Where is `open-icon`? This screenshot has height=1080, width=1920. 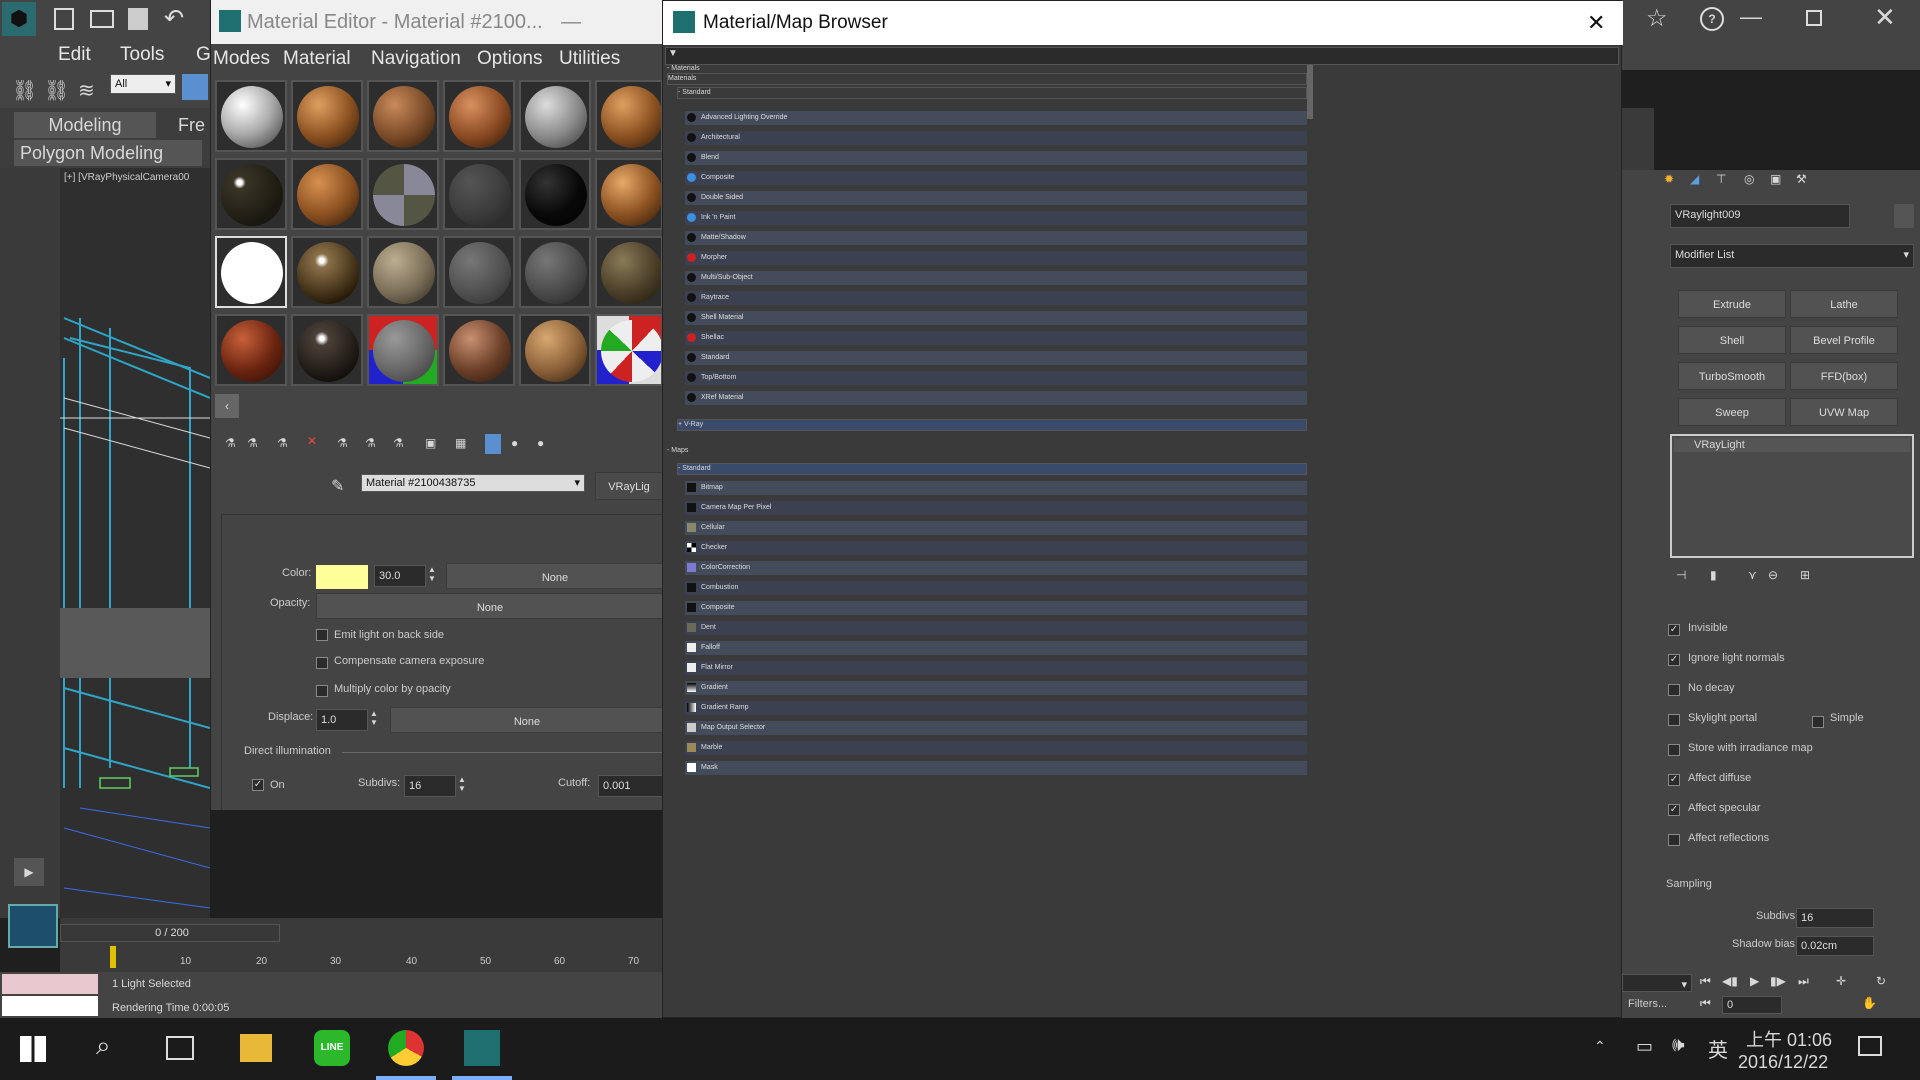 open-icon is located at coordinates (102, 19).